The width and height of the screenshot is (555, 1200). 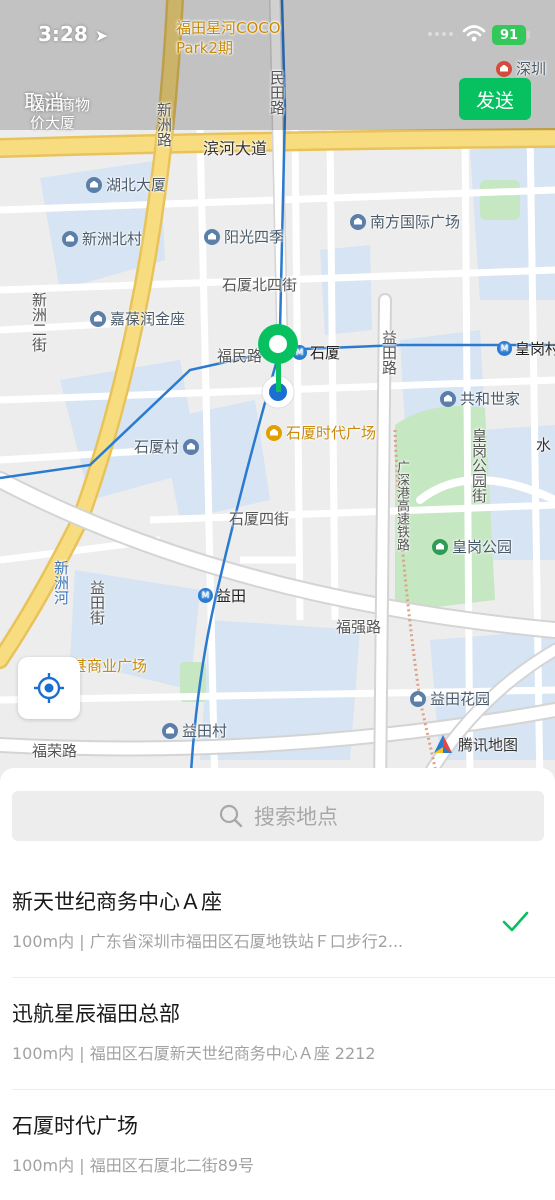 What do you see at coordinates (440, 34) in the screenshot?
I see `cellular-signal-icon` at bounding box center [440, 34].